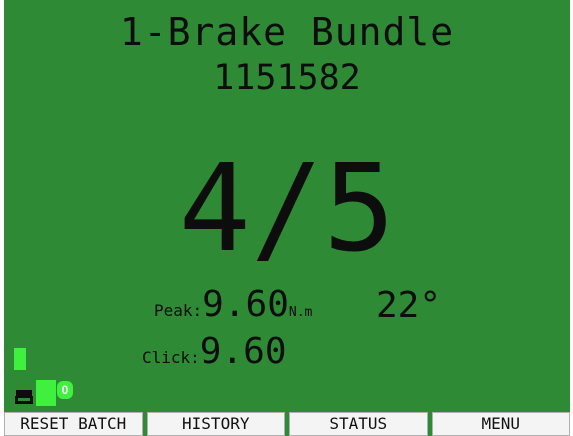 Image resolution: width=573 pixels, height=436 pixels. Describe the element at coordinates (287, 209) in the screenshot. I see `batch-count: 4/5` at that location.